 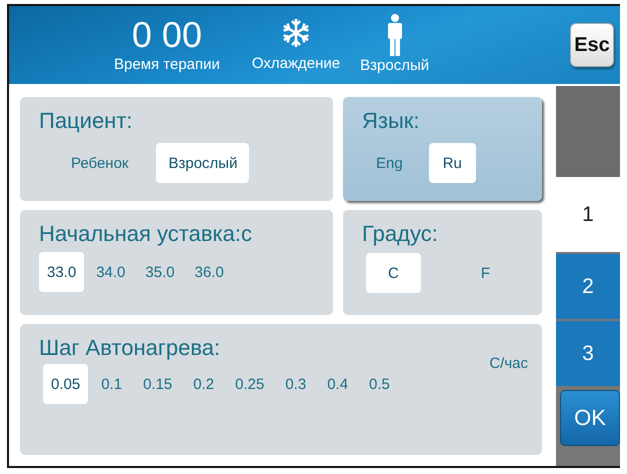 What do you see at coordinates (249, 384) in the screenshot?
I see `option-button: 0.25` at bounding box center [249, 384].